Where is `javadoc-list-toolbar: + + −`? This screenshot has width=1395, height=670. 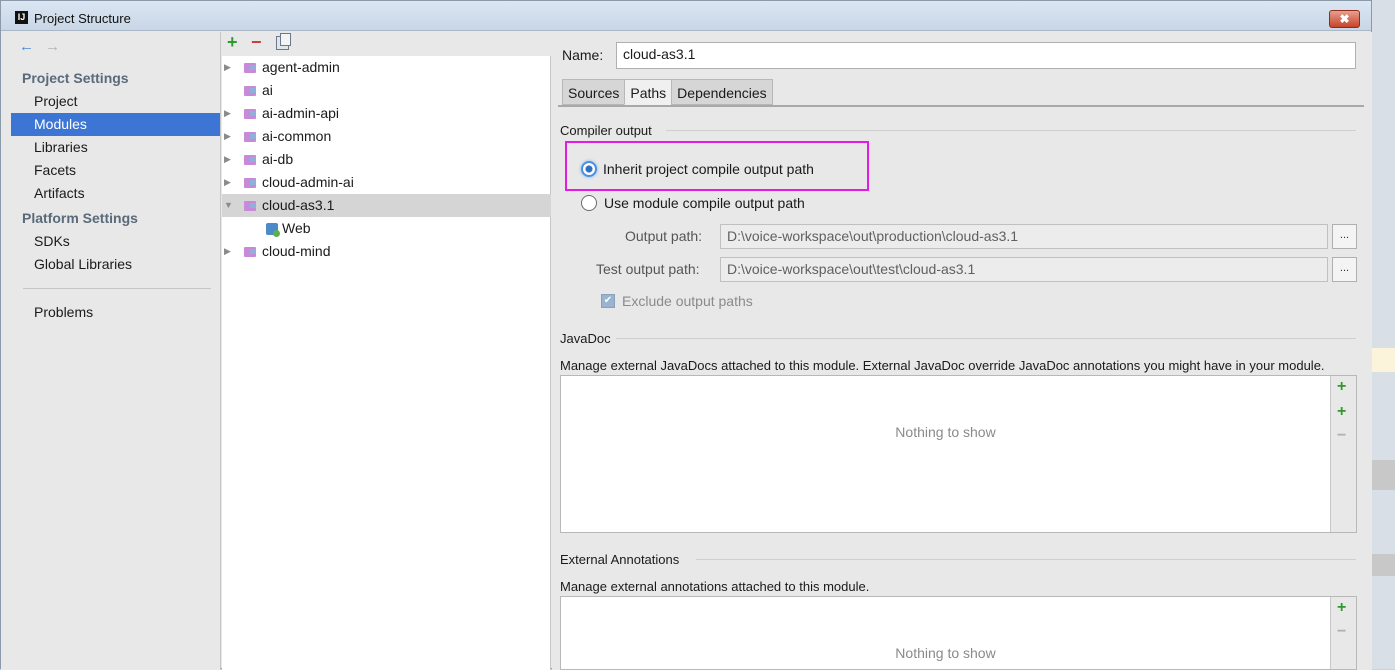
javadoc-list-toolbar: + + − is located at coordinates (1343, 454).